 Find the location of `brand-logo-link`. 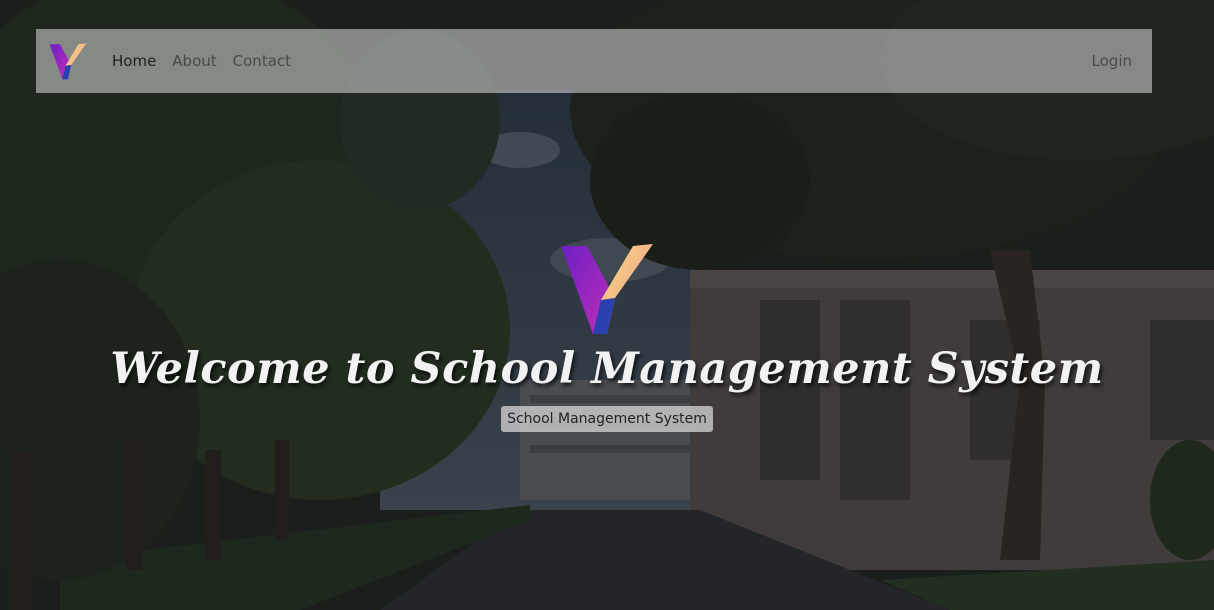

brand-logo-link is located at coordinates (68, 61).